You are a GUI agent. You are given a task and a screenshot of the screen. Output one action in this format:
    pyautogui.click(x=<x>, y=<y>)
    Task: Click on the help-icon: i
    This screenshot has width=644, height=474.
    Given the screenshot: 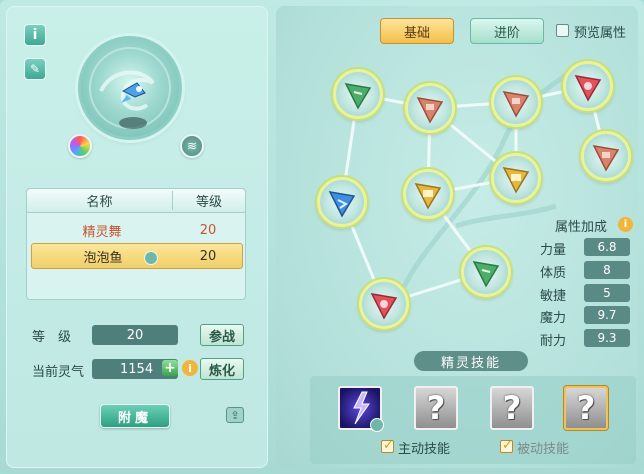 What is the action you would take?
    pyautogui.click(x=625, y=224)
    